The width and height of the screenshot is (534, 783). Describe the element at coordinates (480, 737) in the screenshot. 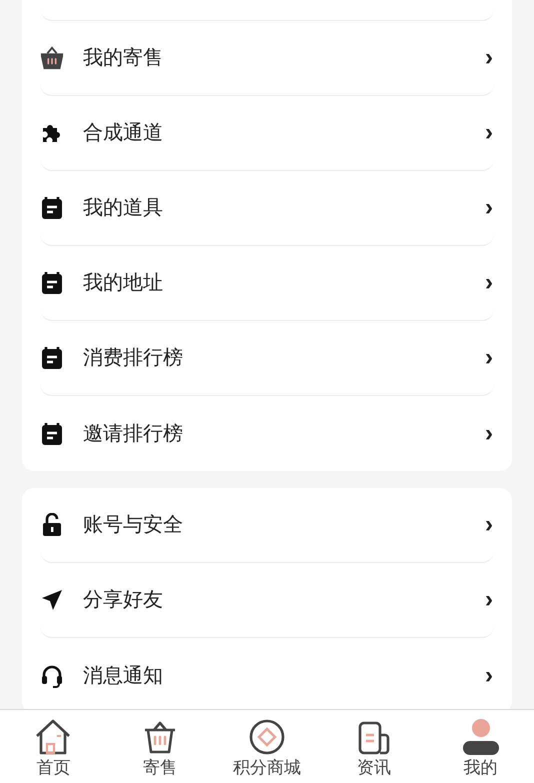

I see `person-icon` at that location.